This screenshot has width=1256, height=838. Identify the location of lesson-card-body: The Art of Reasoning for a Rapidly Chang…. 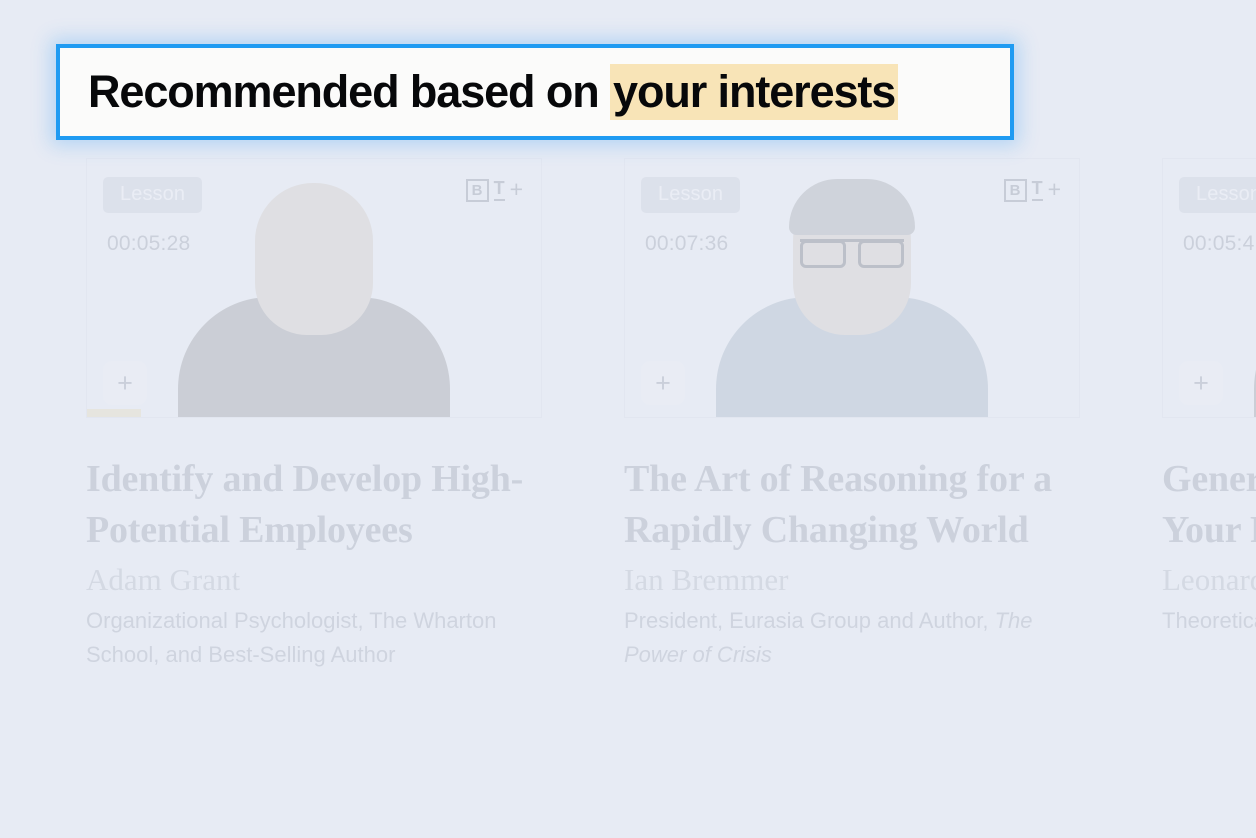
(852, 545).